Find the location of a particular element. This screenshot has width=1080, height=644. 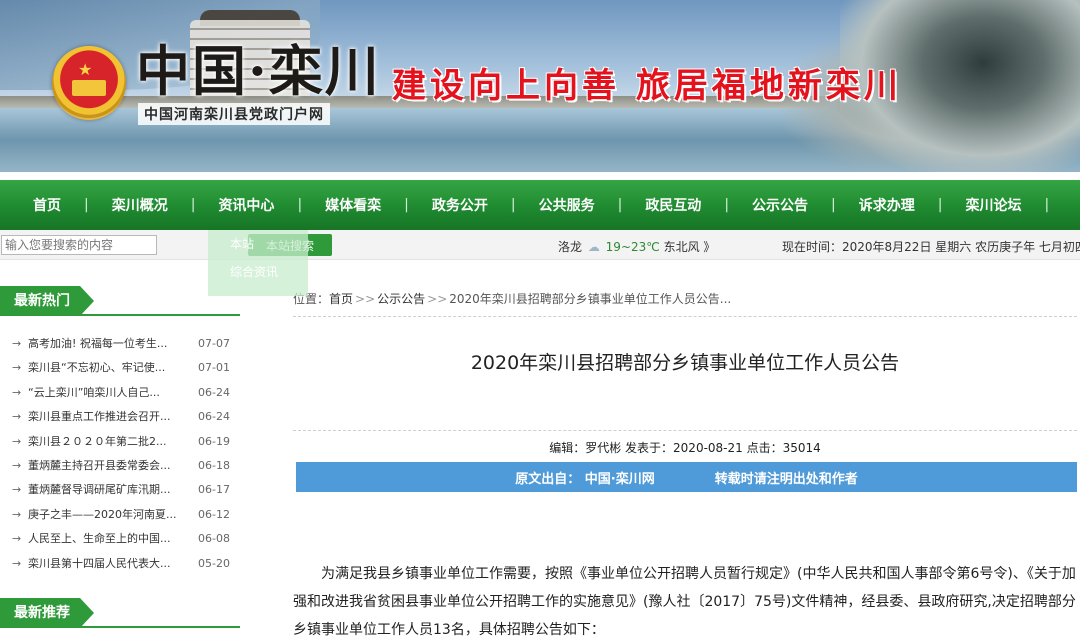

nav-item-news: 资讯中心 is located at coordinates (246, 205).